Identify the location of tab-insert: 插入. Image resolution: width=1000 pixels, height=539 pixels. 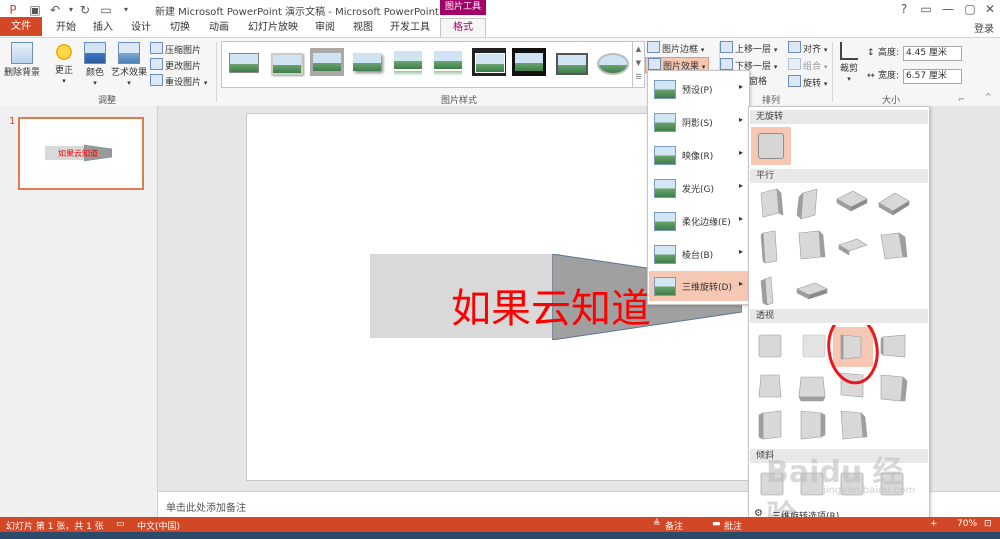
(103, 27).